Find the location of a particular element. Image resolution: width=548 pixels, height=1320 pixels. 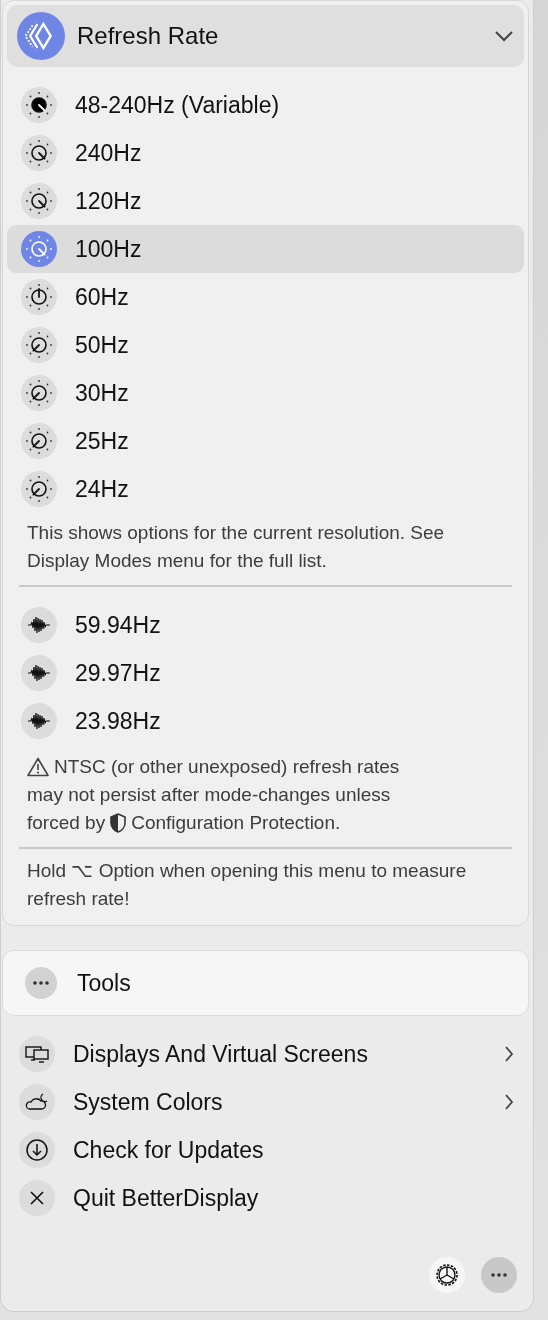

refresh-rate-item: 30Hz is located at coordinates (265, 393).